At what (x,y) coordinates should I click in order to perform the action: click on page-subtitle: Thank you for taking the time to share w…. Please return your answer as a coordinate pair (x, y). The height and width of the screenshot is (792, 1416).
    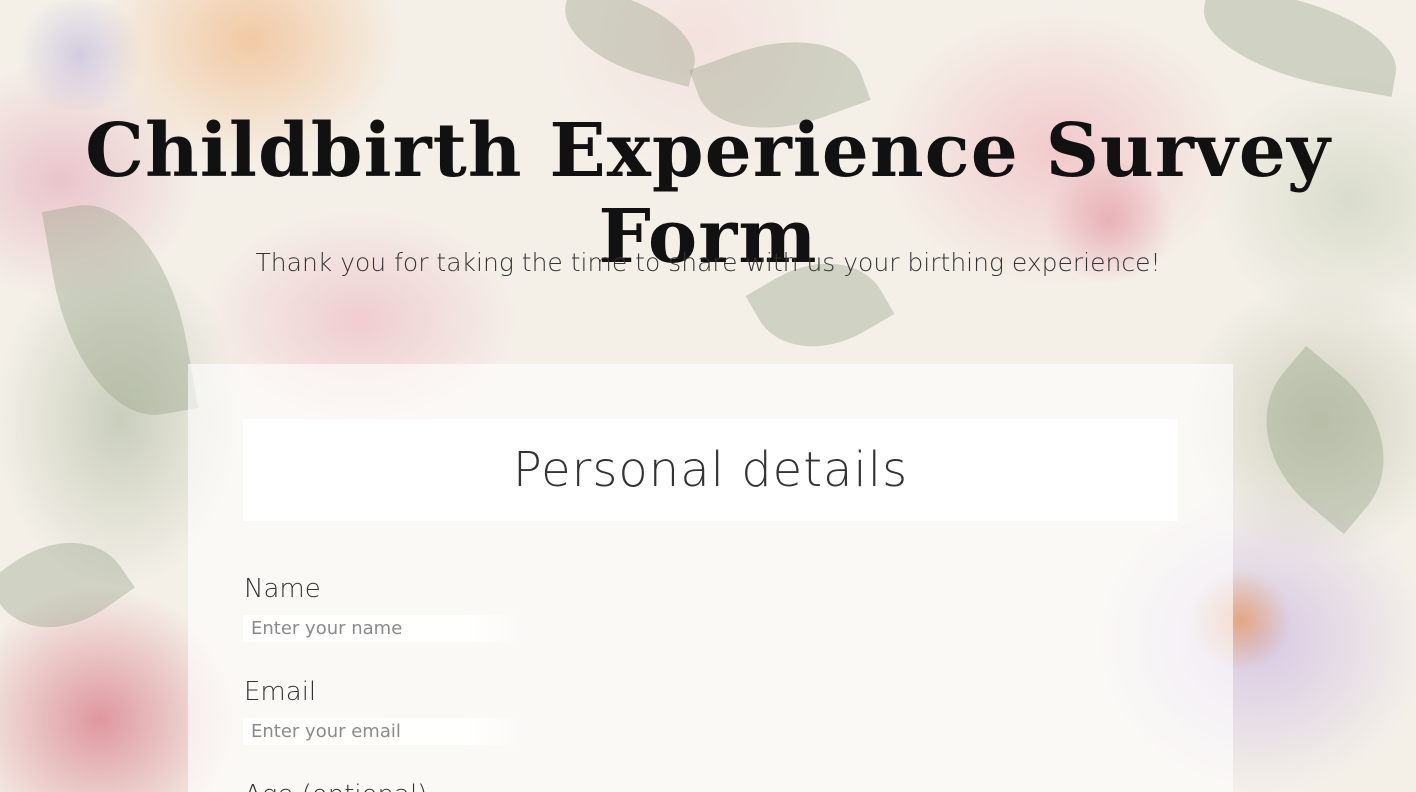
    Looking at the image, I should click on (708, 262).